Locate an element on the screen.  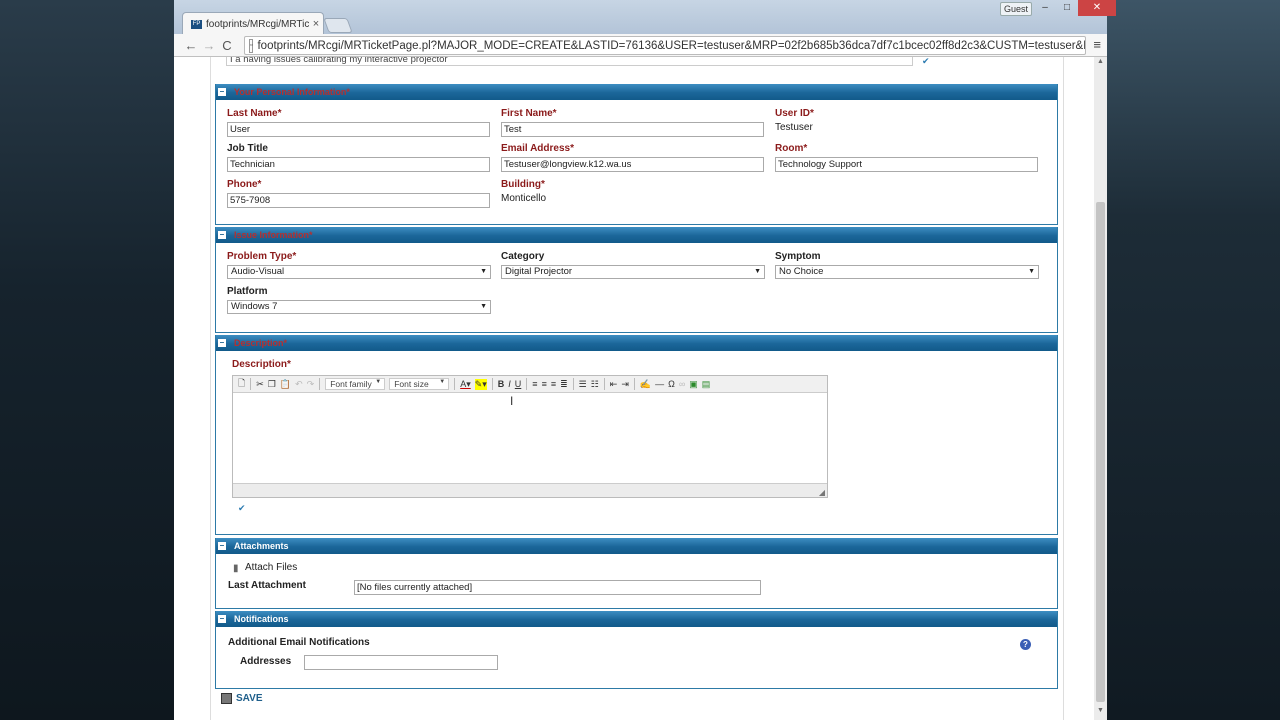
editor-statusbar: ◢ is located at coordinates (530, 490).